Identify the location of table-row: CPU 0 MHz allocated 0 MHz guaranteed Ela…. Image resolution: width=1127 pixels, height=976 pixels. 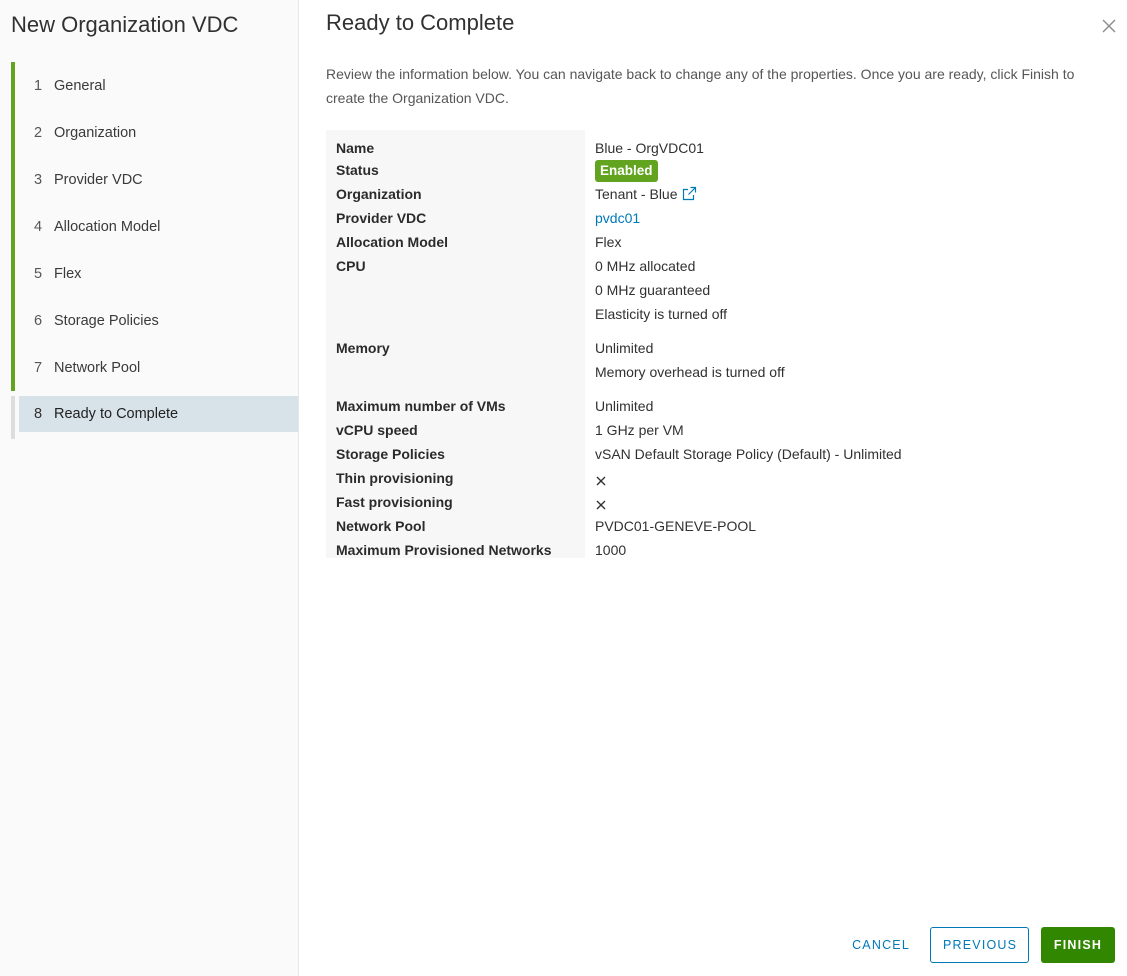
(619, 291).